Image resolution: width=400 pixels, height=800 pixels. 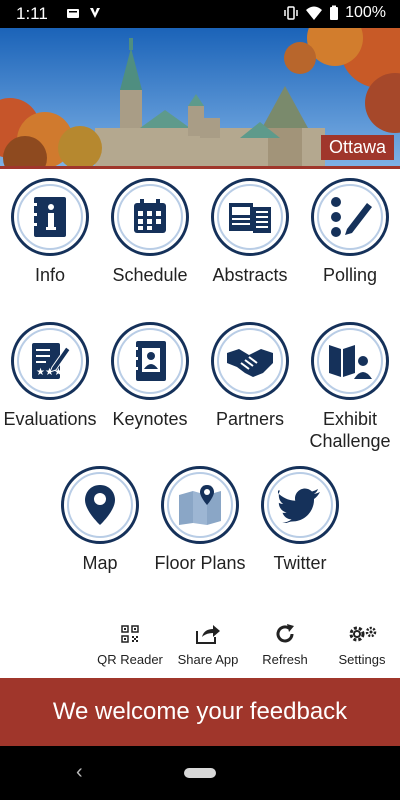 I want to click on app-icon, so click(x=95, y=13).